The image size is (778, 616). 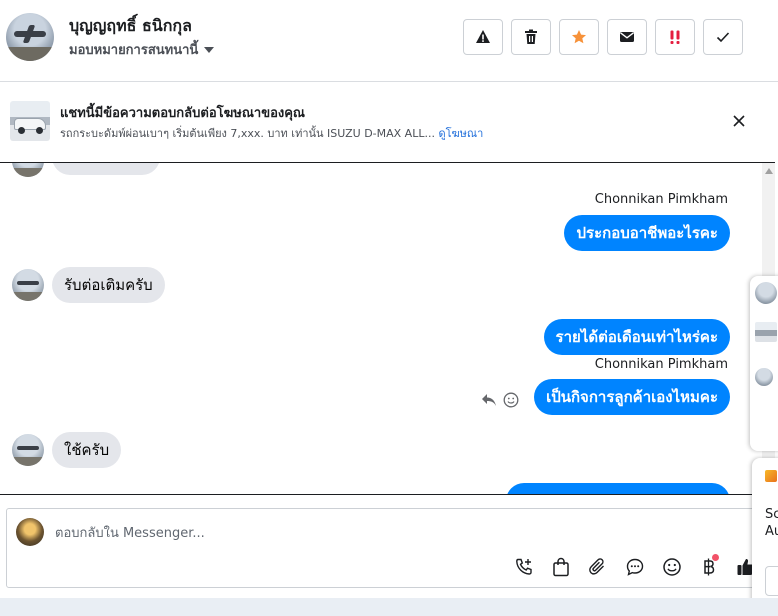 I want to click on shop-button, so click(x=561, y=567).